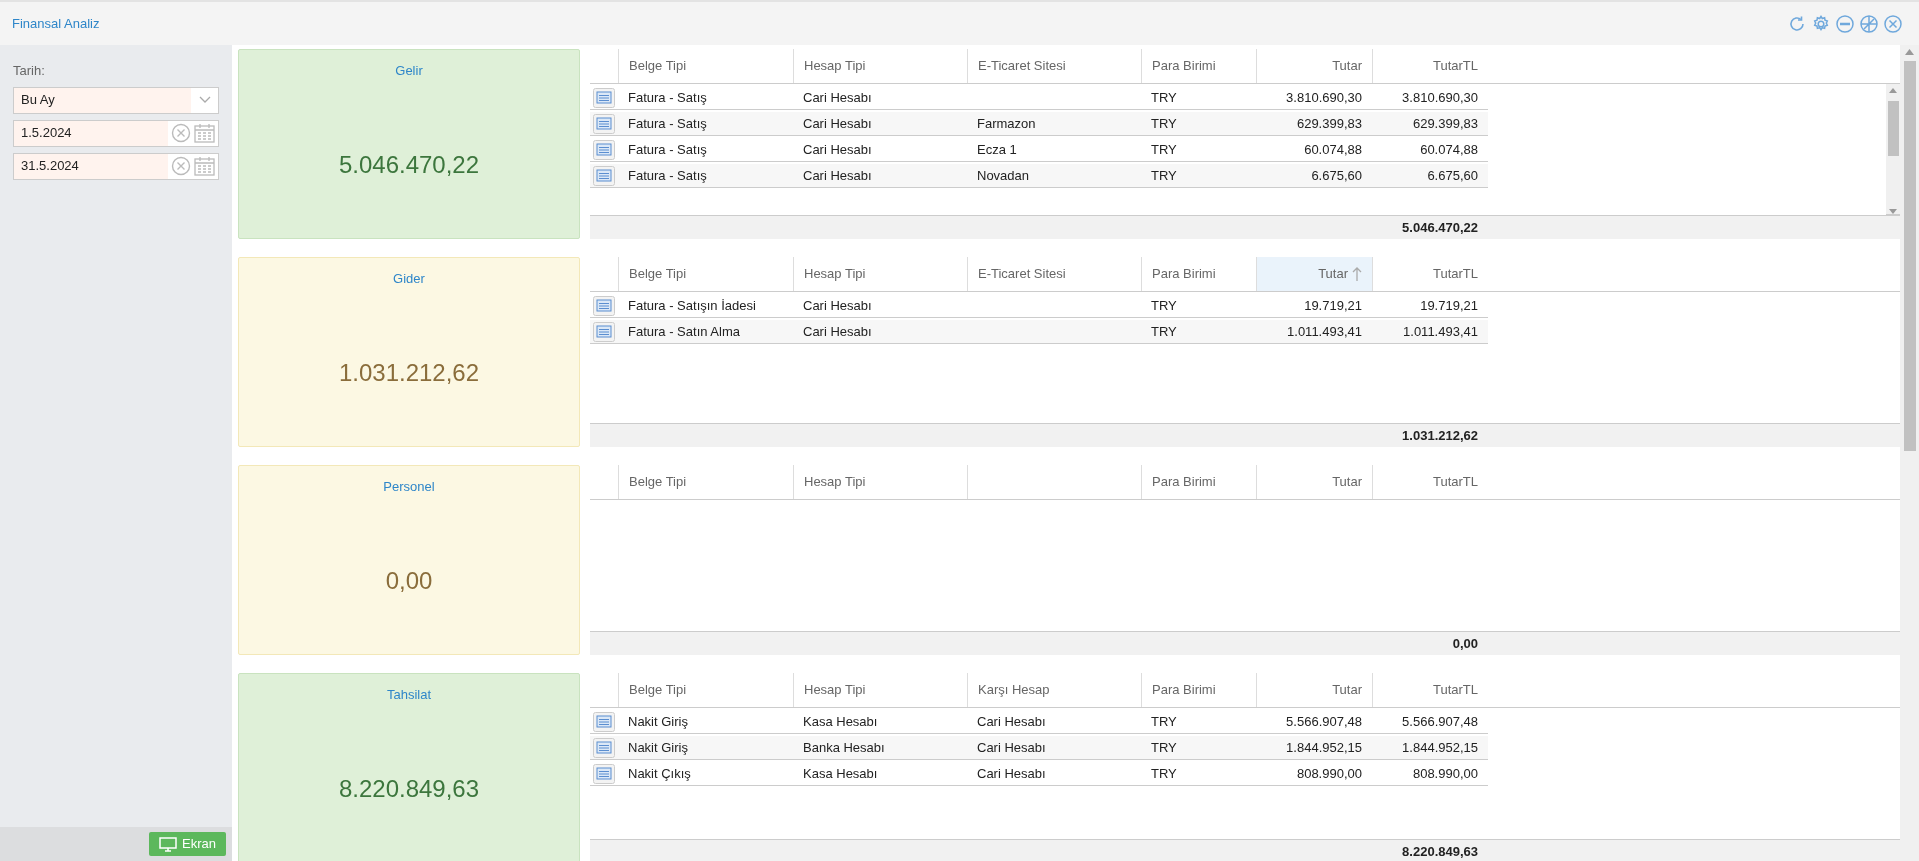  I want to click on table-scrollbar, so click(1893, 149).